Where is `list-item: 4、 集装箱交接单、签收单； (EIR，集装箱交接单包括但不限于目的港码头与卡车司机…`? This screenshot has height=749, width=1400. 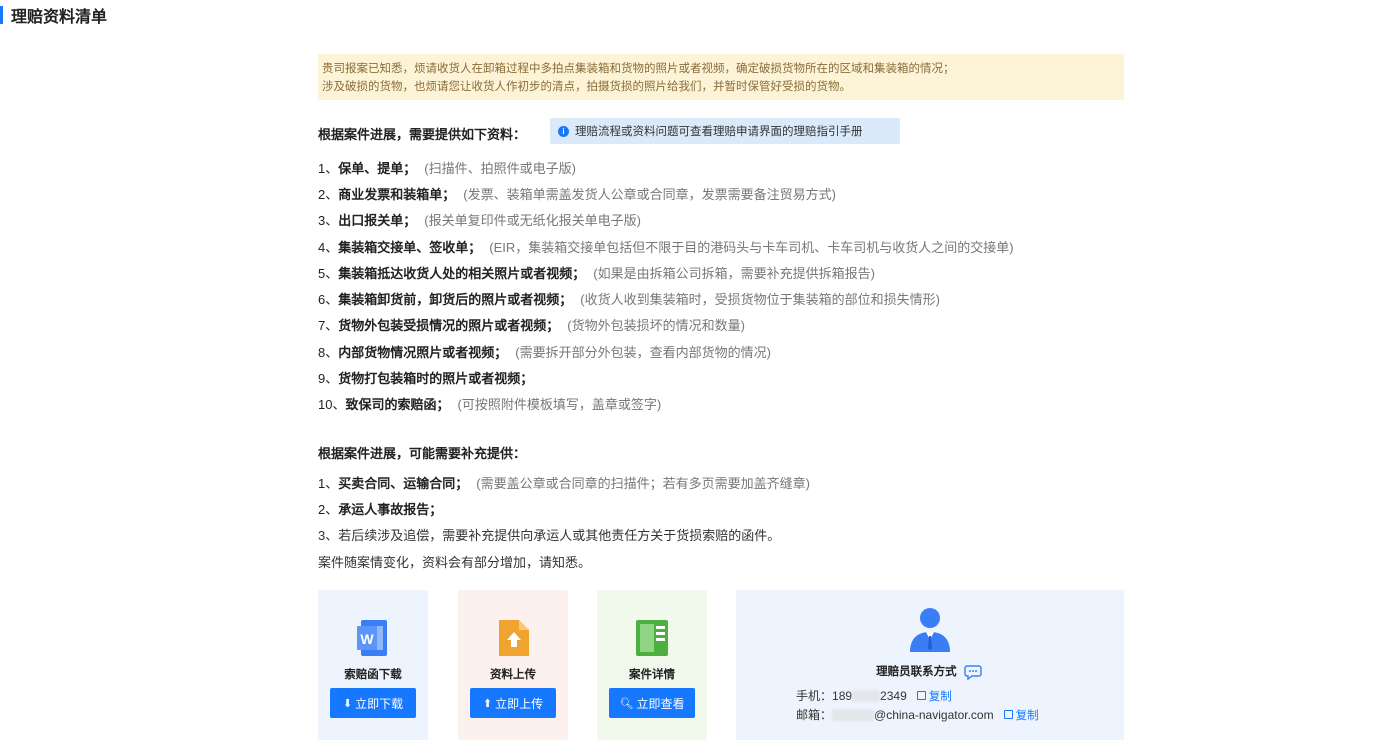
list-item: 4、 集装箱交接单、签收单； (EIR，集装箱交接单包括但不限于目的港码头与卡车司机… is located at coordinates (666, 247).